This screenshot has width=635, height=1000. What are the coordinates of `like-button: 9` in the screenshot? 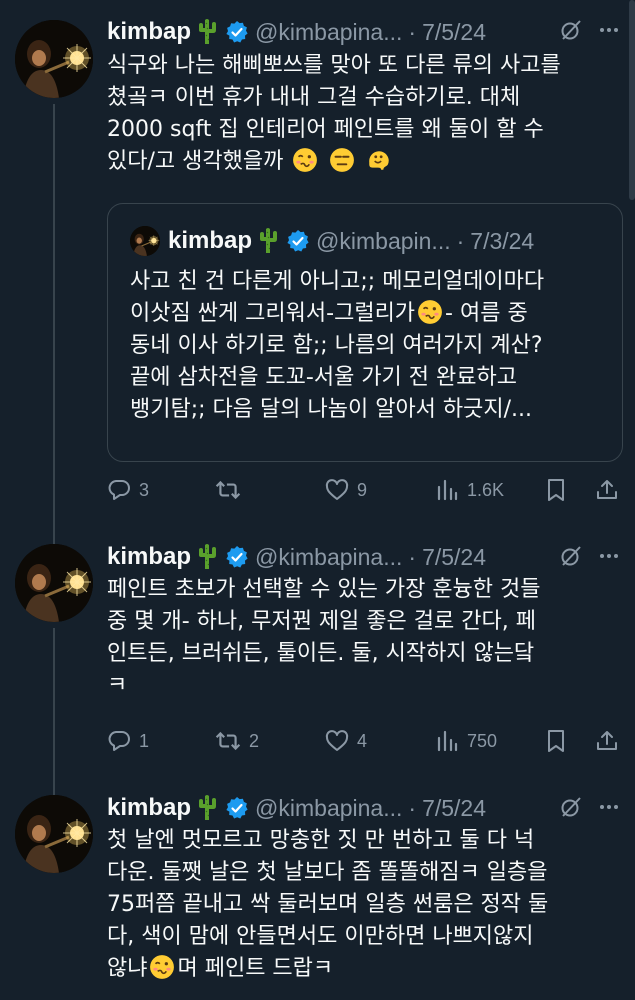 It's located at (346, 490).